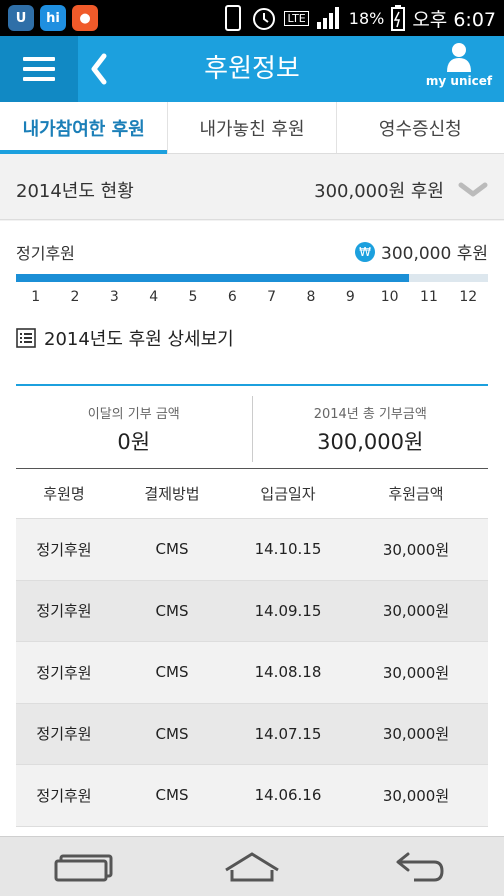 The width and height of the screenshot is (504, 896). What do you see at coordinates (459, 81) in the screenshot?
I see `my-unicef-label: my unicef` at bounding box center [459, 81].